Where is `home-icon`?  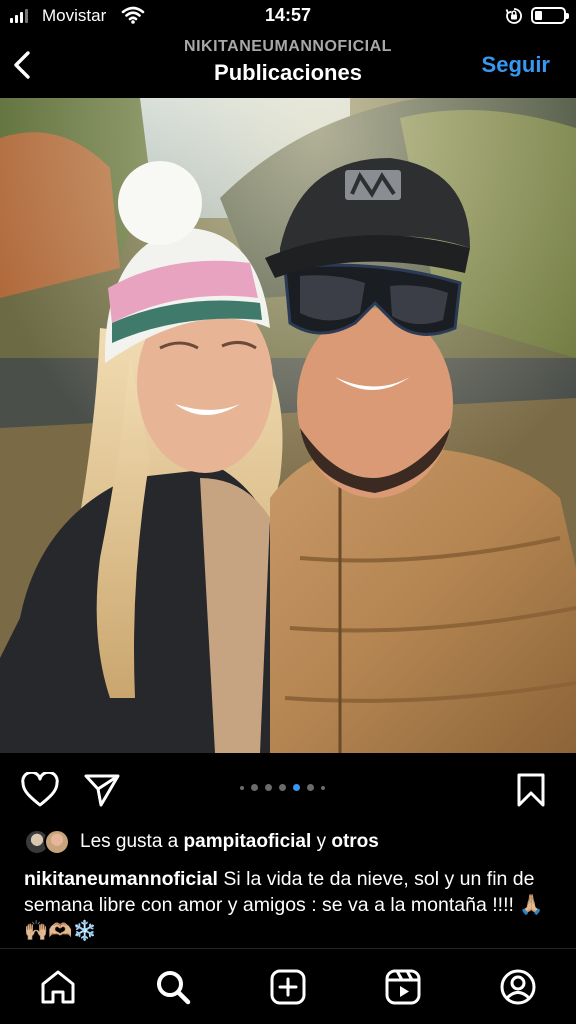 home-icon is located at coordinates (58, 987).